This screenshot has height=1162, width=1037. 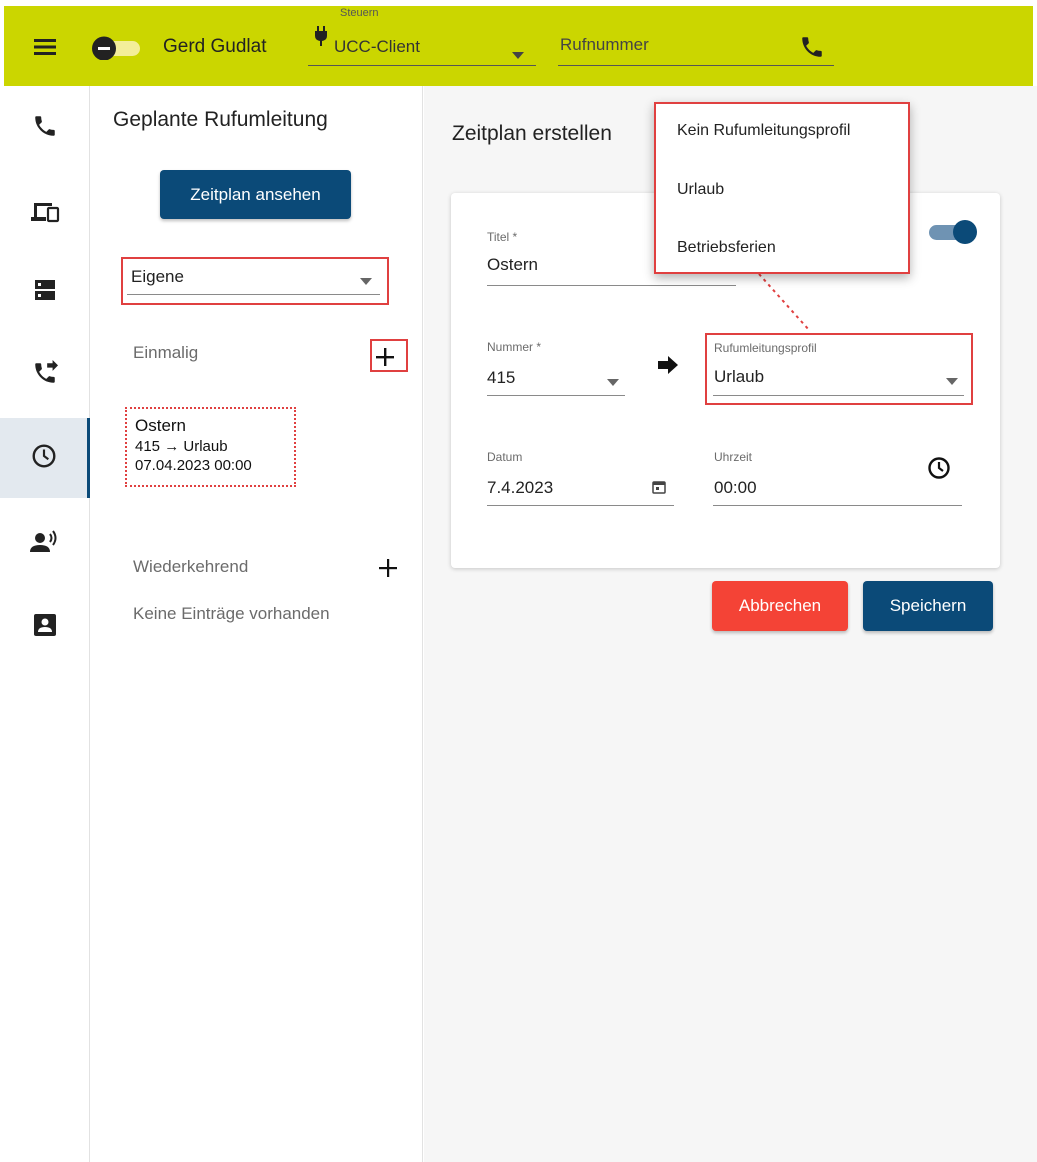 What do you see at coordinates (388, 568) in the screenshot?
I see `add-recurring-icon` at bounding box center [388, 568].